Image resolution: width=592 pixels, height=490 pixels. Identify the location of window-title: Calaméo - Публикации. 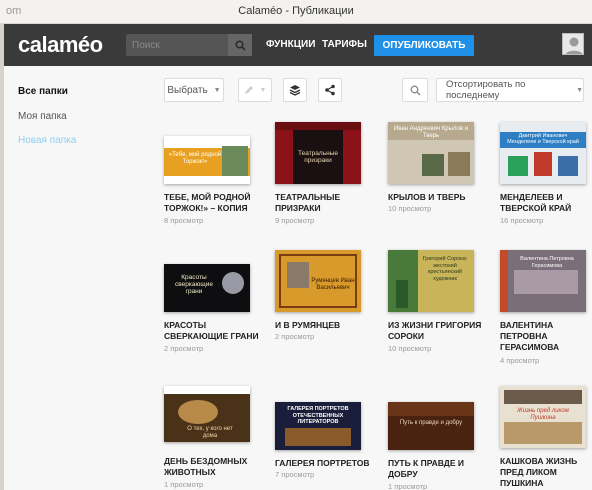
(296, 11).